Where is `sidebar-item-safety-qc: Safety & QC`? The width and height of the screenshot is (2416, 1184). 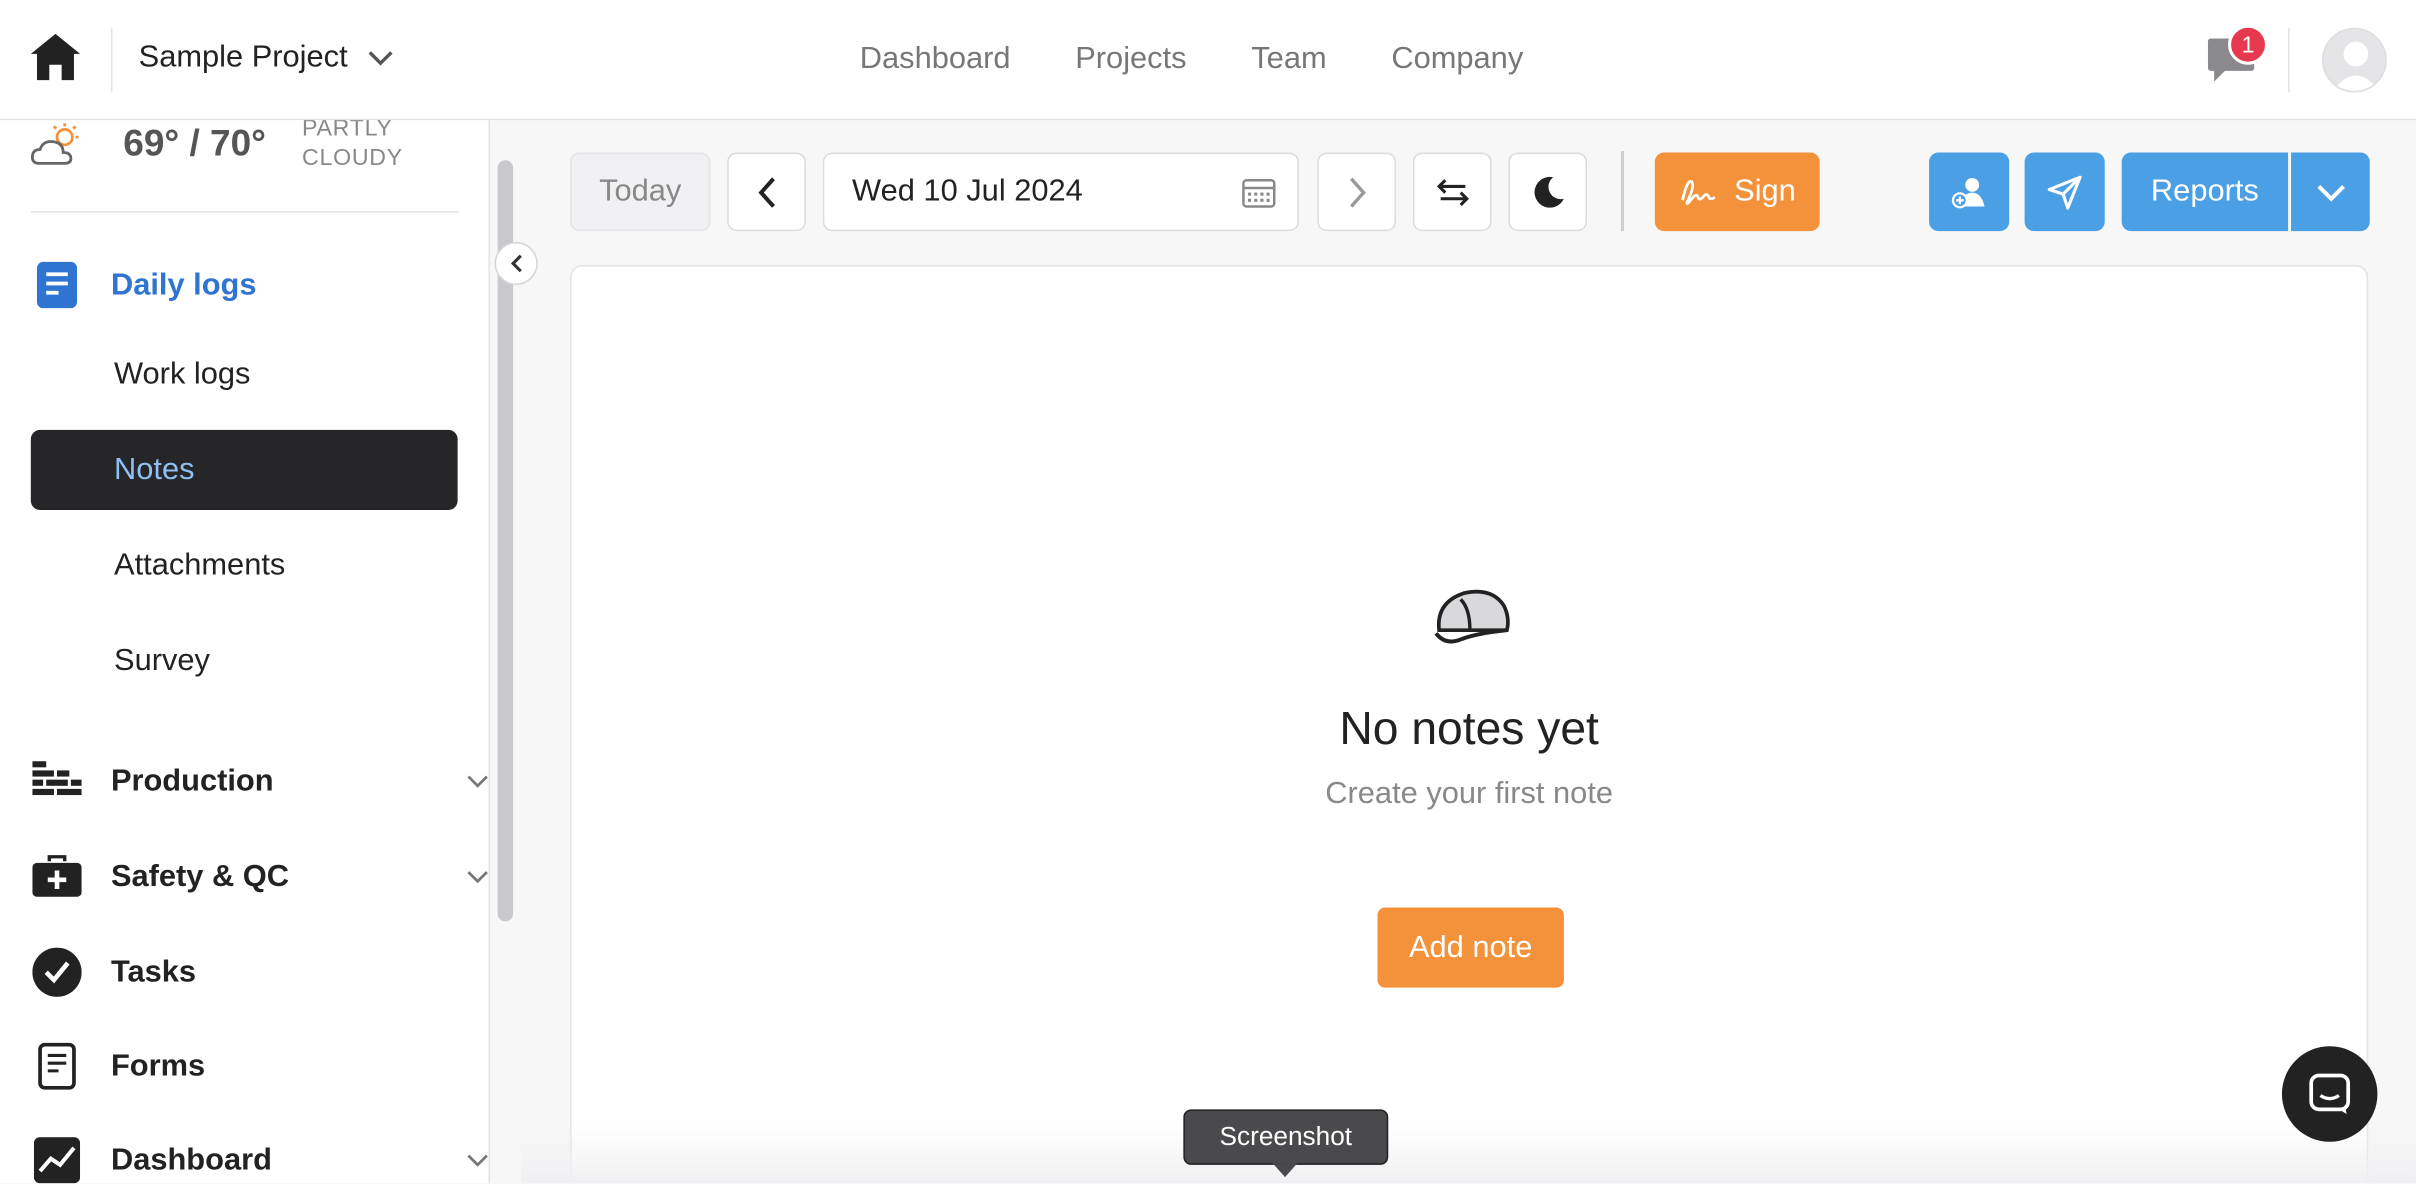
sidebar-item-safety-qc: Safety & QC is located at coordinates (260, 877).